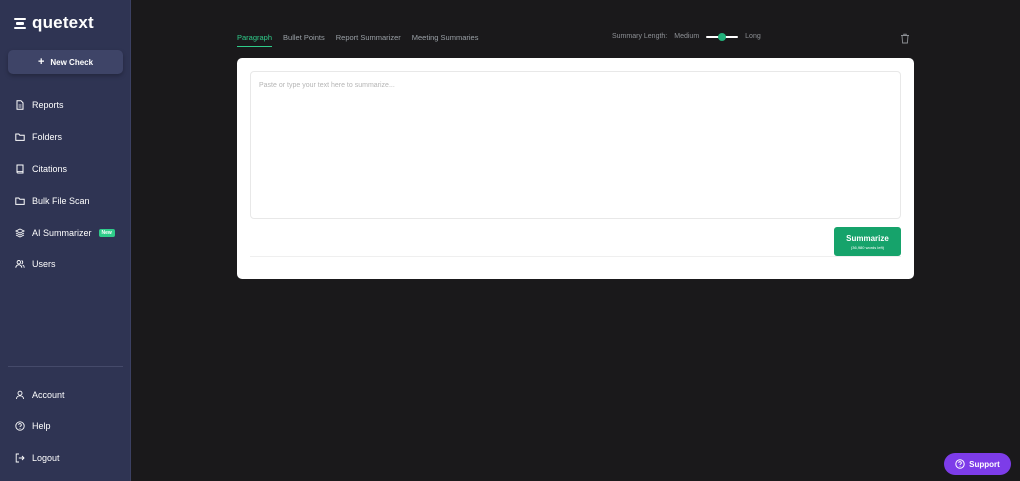 The image size is (1020, 481). I want to click on summarize-button: Summarize (36,980 words left), so click(867, 241).